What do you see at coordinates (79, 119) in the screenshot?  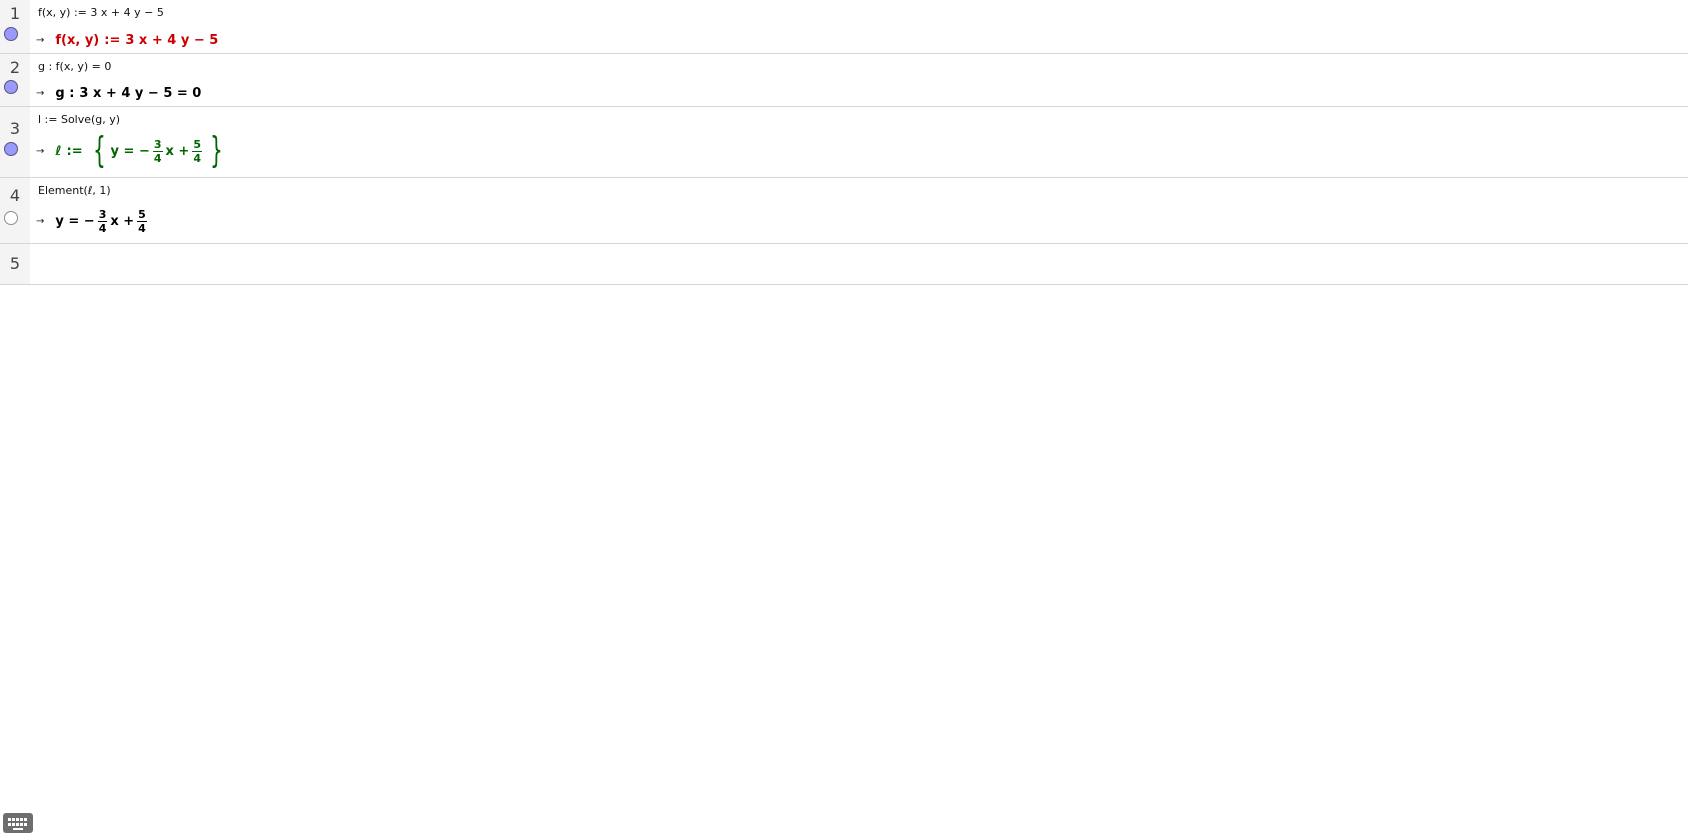 I see `cas-input-3: l := Solve(g, y)` at bounding box center [79, 119].